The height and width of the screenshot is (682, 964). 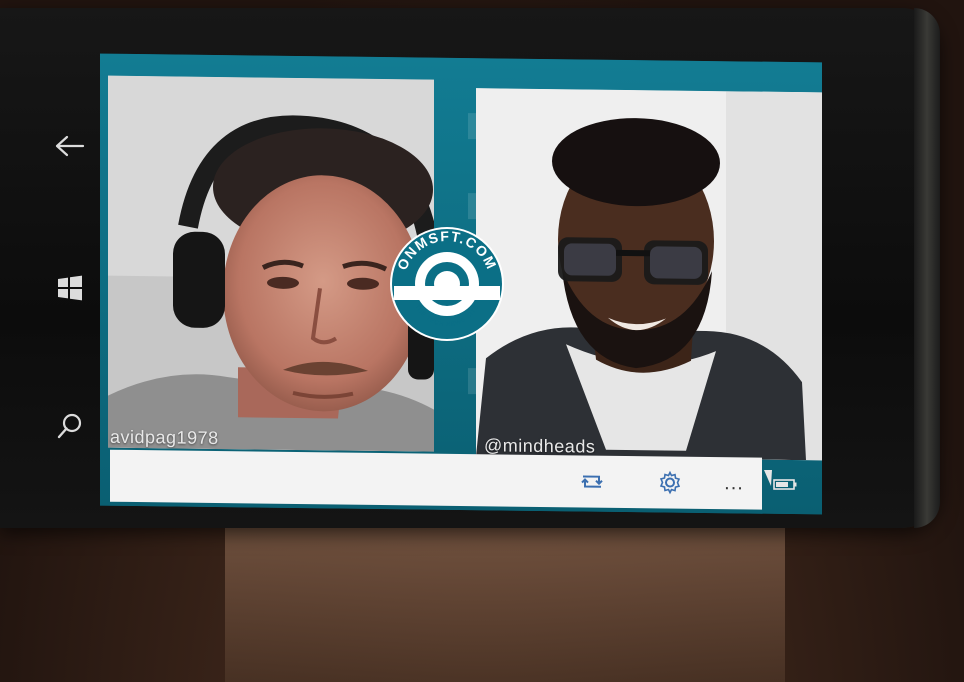 I want to click on signal-icon, so click(x=768, y=478).